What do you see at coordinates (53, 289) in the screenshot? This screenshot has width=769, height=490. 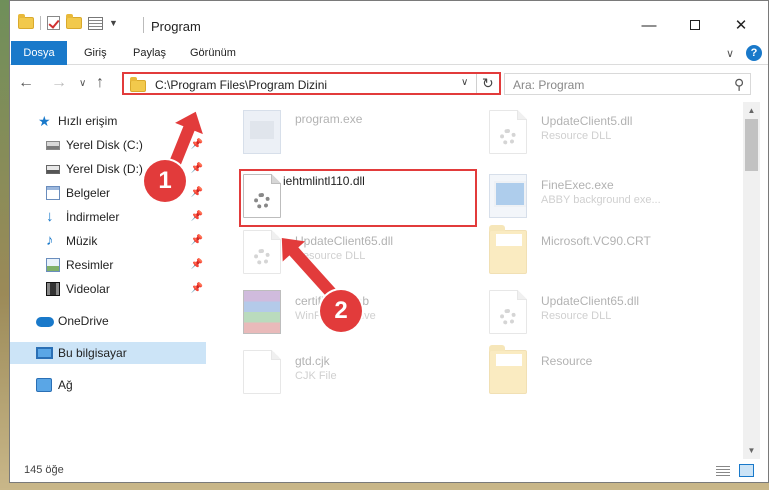 I see `video-icon` at bounding box center [53, 289].